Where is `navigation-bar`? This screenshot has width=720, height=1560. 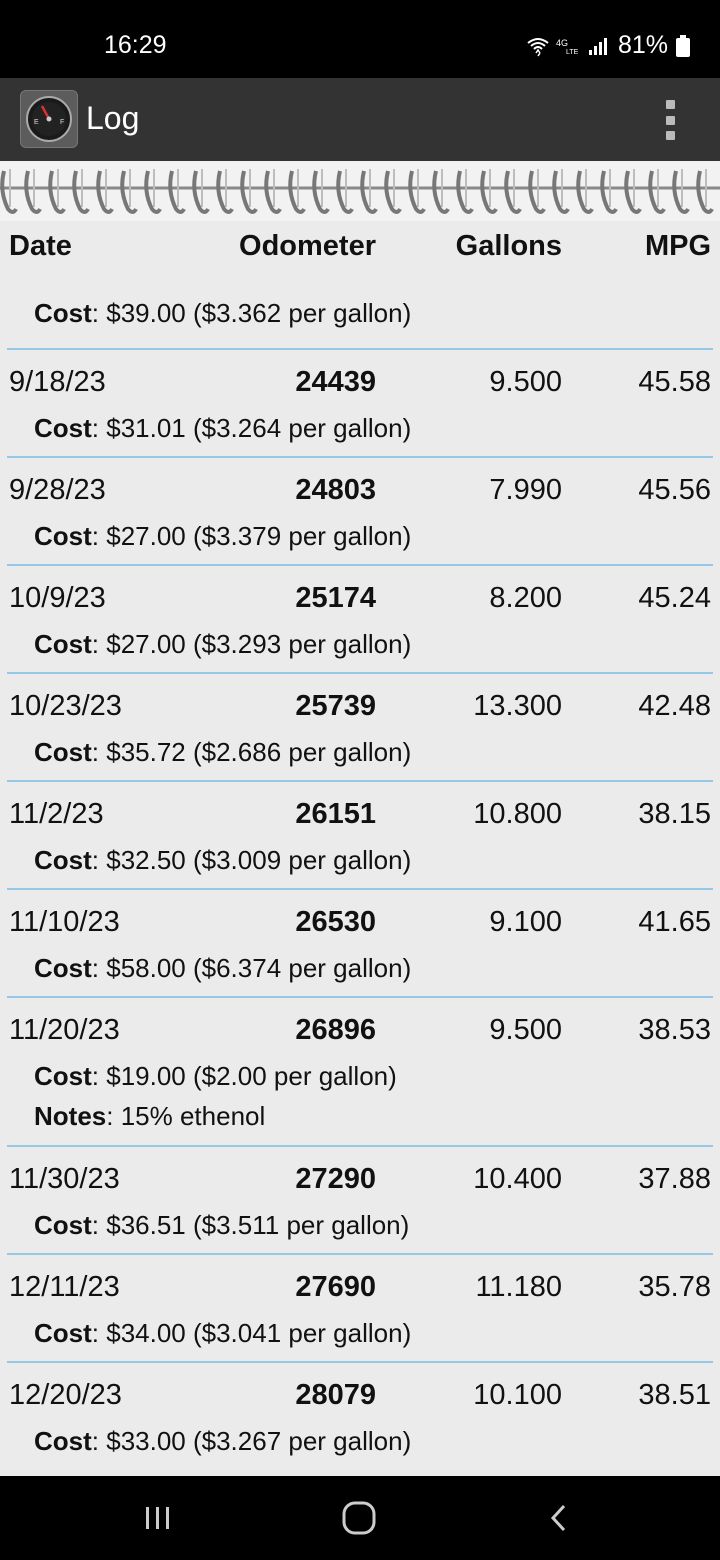 navigation-bar is located at coordinates (360, 1518).